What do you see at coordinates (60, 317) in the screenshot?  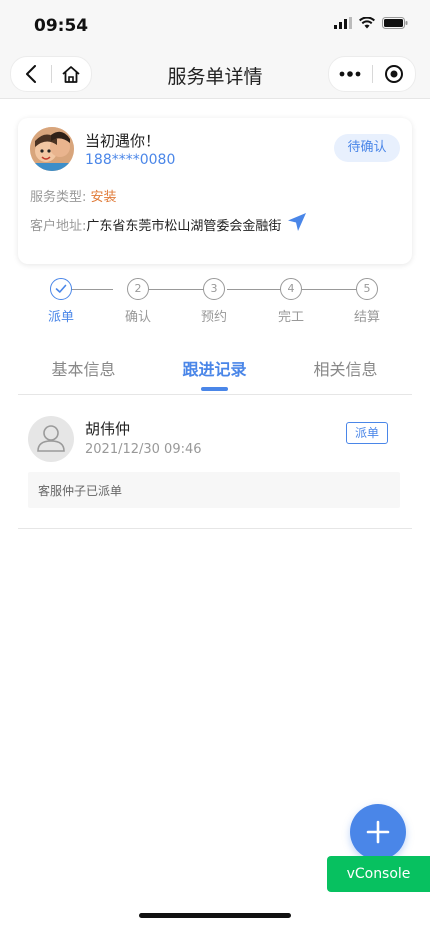 I see `step-label: 派单` at bounding box center [60, 317].